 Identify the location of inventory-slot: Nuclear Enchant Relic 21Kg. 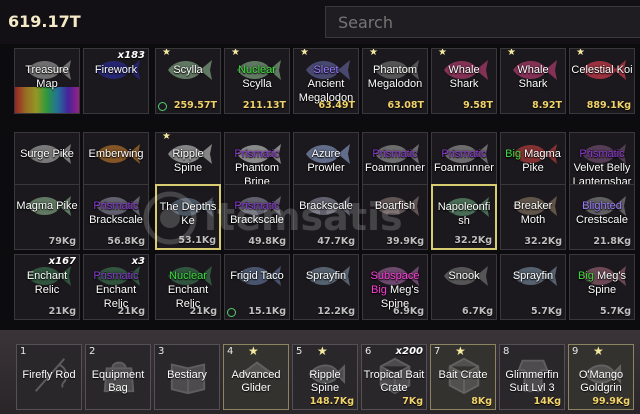
(188, 287).